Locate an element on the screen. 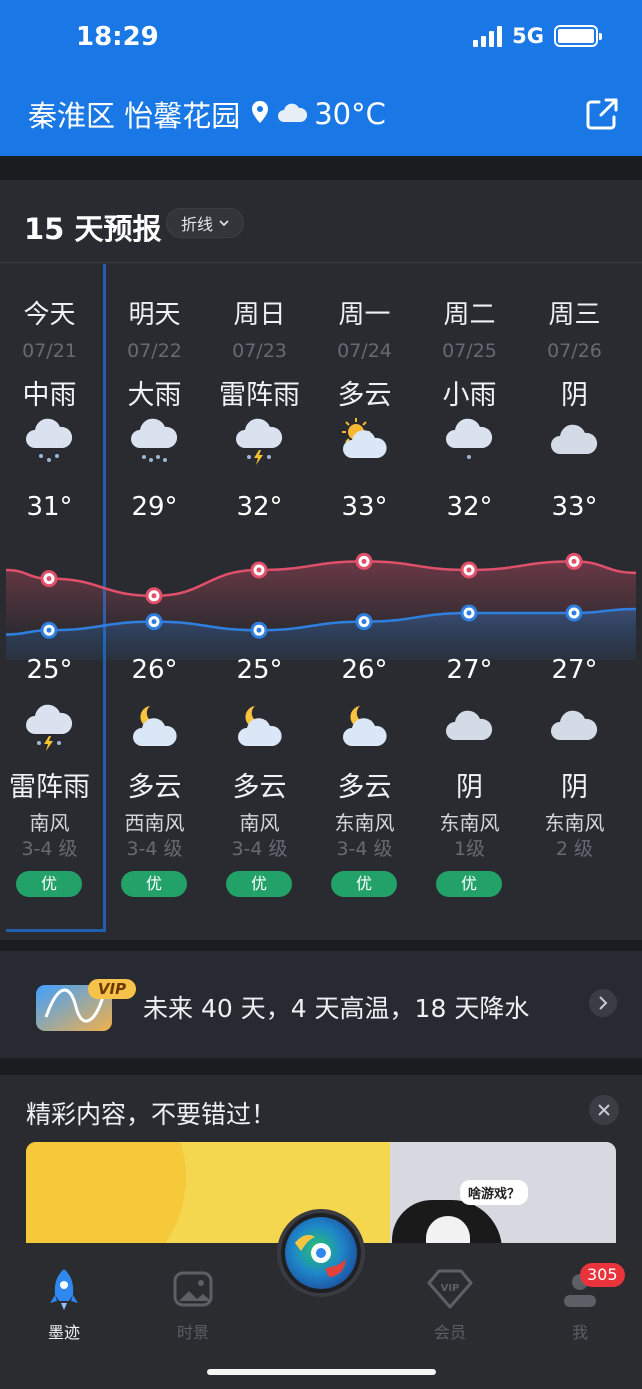 Image resolution: width=642 pixels, height=1389 pixels. current-temperature: 30°C is located at coordinates (350, 114).